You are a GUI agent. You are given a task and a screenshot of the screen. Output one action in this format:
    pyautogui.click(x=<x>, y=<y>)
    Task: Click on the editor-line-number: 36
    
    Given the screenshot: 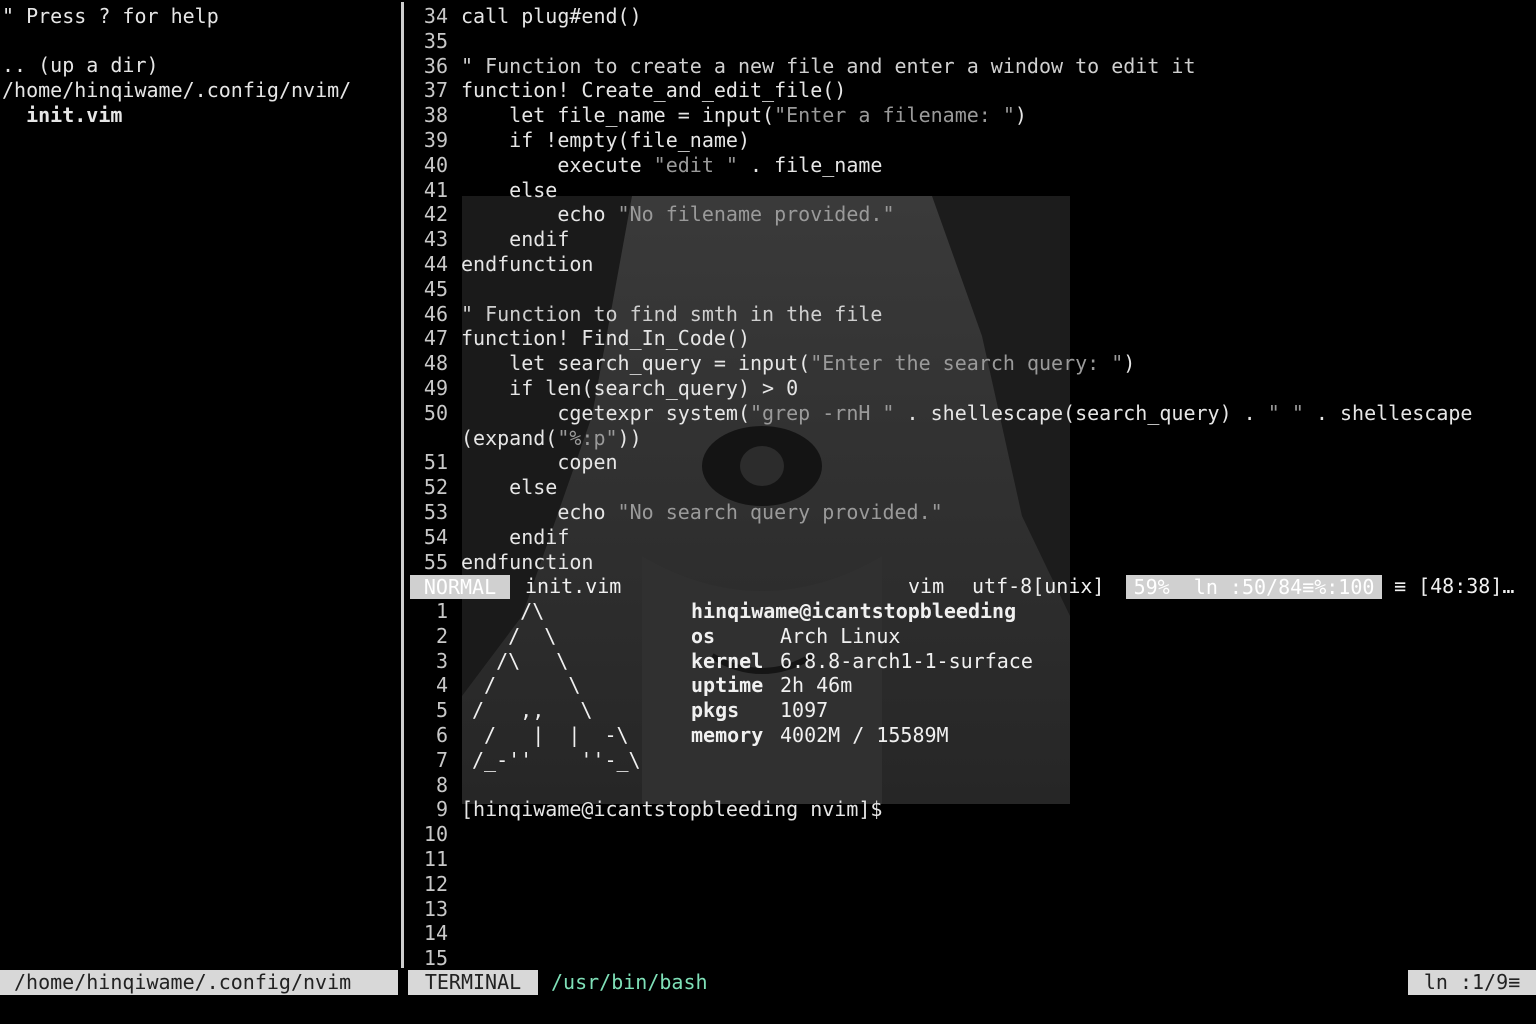 What is the action you would take?
    pyautogui.click(x=435, y=65)
    